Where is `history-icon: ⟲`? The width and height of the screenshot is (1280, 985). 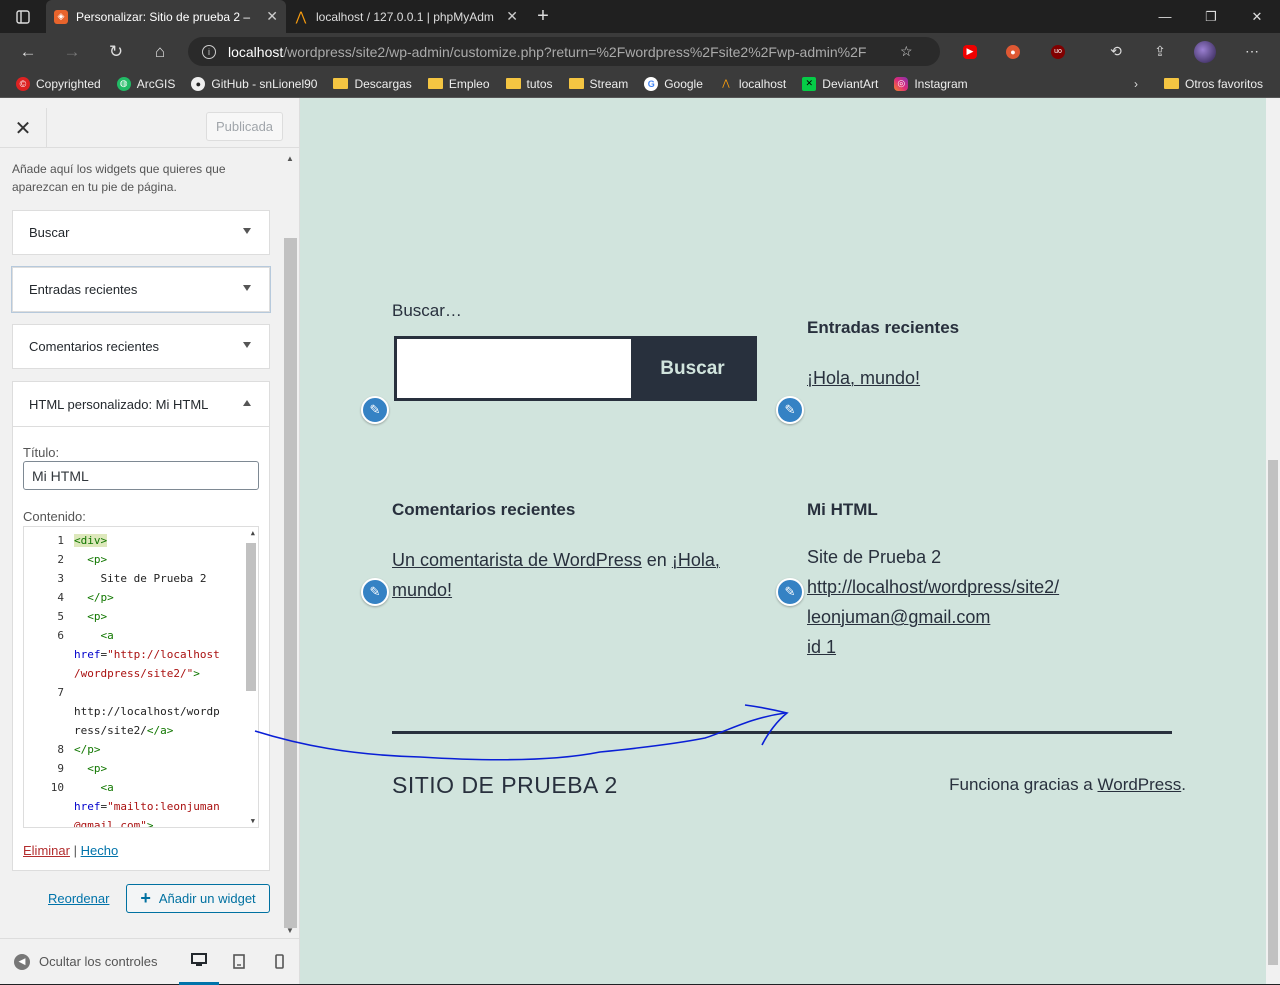
history-icon: ⟲ is located at coordinates (1116, 51).